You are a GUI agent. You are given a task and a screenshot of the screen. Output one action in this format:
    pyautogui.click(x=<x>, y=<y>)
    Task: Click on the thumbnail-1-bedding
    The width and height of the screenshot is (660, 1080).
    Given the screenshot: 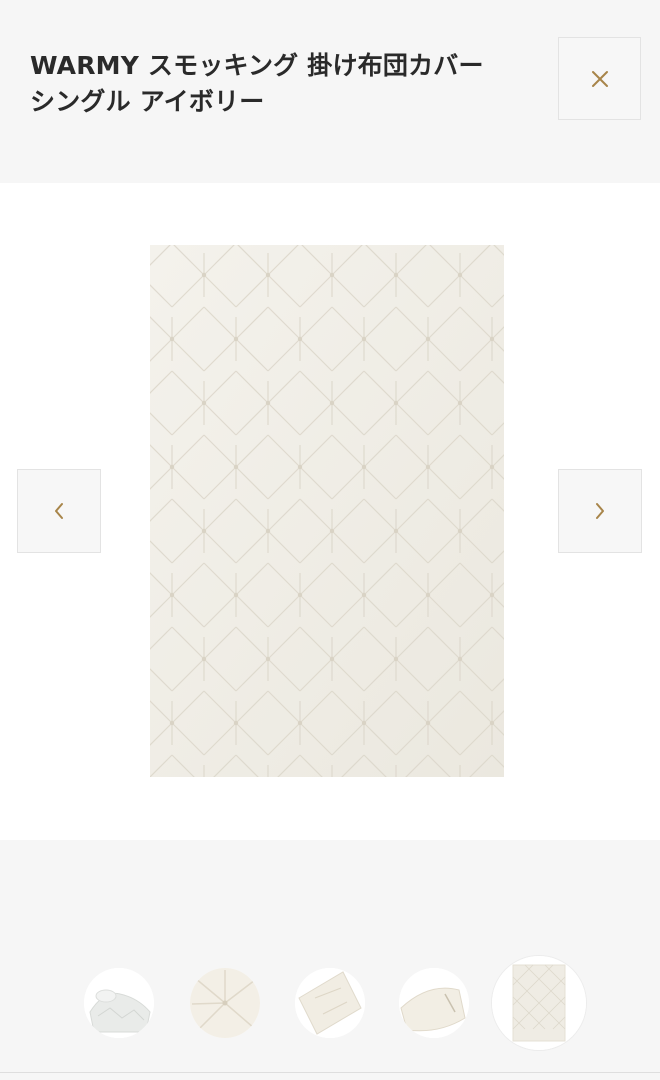 What is the action you would take?
    pyautogui.click(x=119, y=1003)
    